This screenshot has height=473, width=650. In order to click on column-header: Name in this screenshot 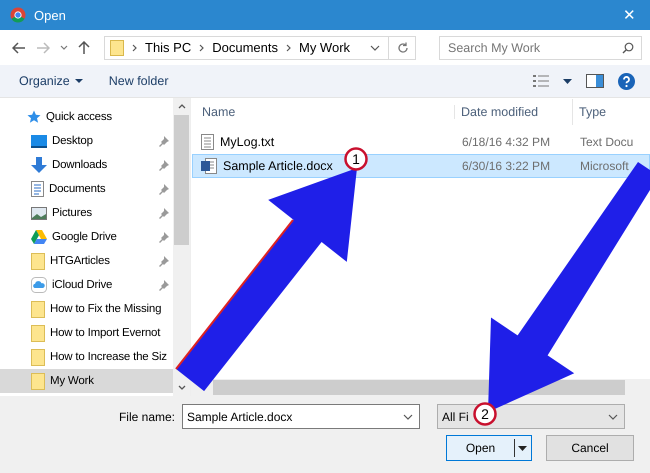, I will do `click(328, 112)`.